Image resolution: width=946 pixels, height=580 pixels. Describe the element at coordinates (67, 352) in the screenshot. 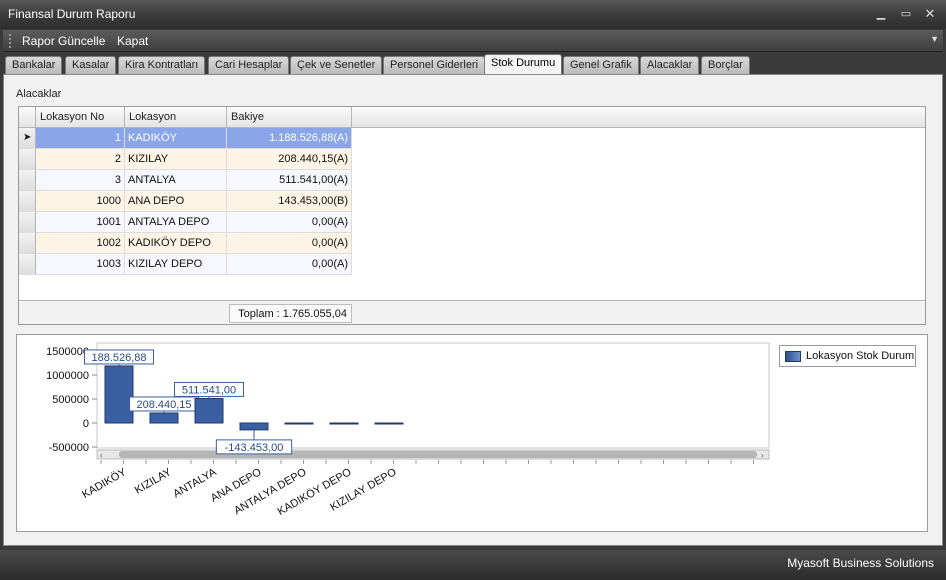

I see `y-tick-label: 1500000` at that location.